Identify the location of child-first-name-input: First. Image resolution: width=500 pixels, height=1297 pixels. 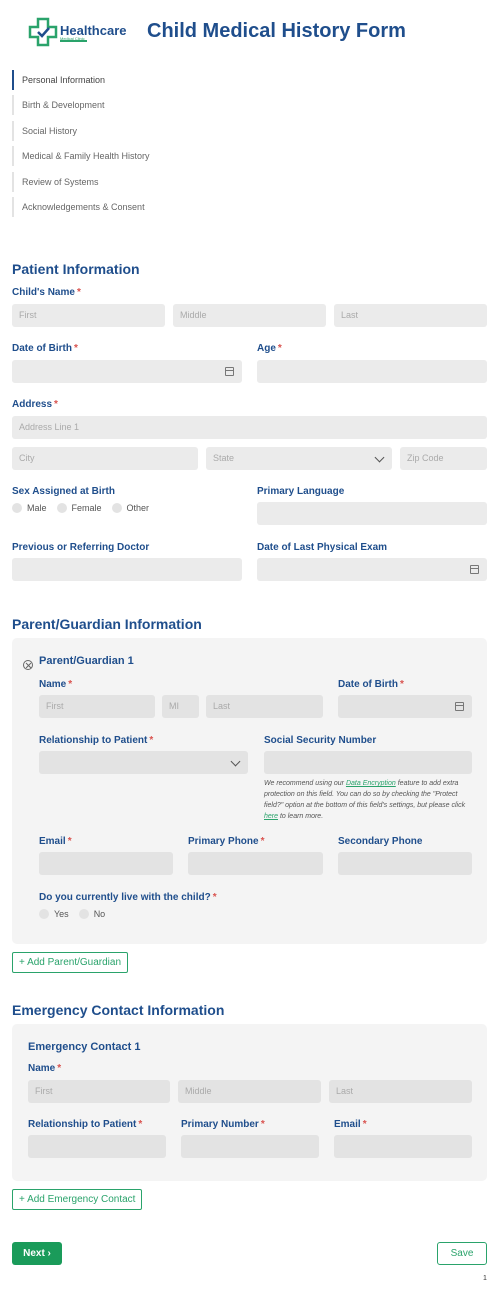
(88, 315).